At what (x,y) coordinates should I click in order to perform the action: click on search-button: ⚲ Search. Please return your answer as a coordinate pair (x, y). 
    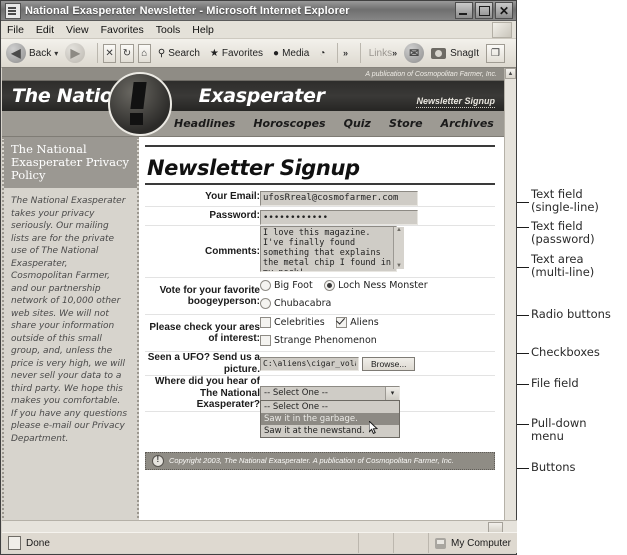
    Looking at the image, I should click on (177, 53).